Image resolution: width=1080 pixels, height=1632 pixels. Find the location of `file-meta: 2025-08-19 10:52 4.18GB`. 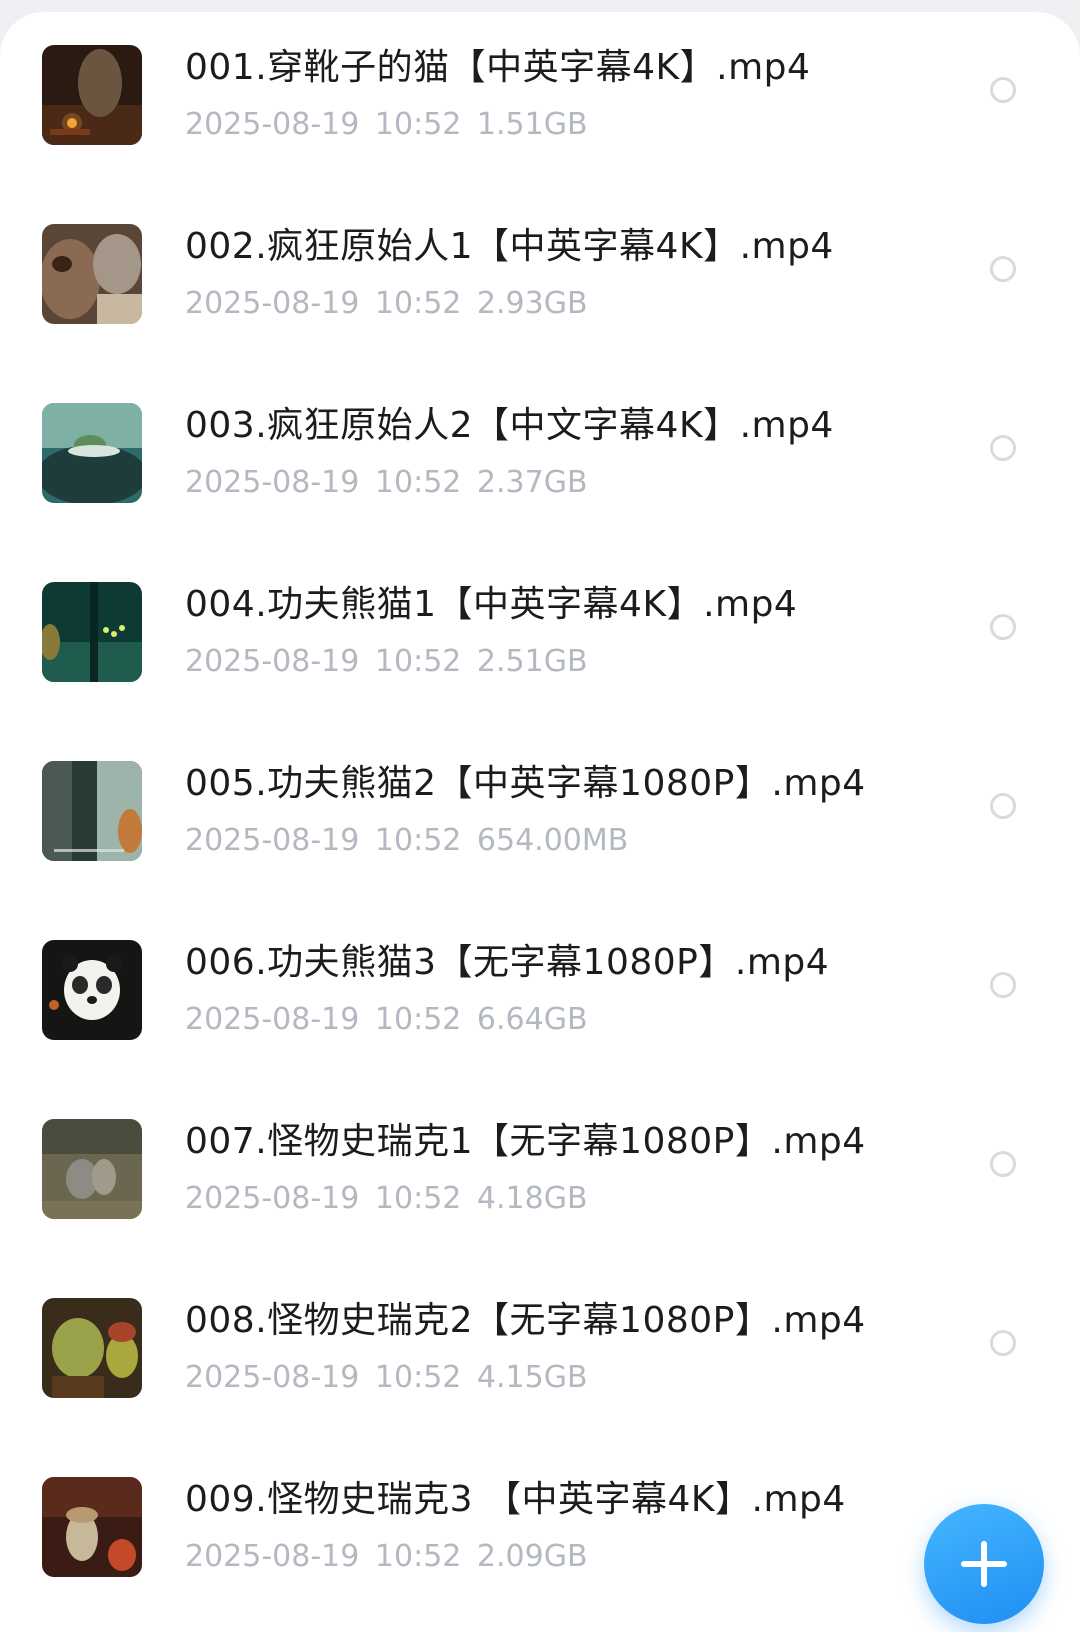

file-meta: 2025-08-19 10:52 4.18GB is located at coordinates (386, 1199).